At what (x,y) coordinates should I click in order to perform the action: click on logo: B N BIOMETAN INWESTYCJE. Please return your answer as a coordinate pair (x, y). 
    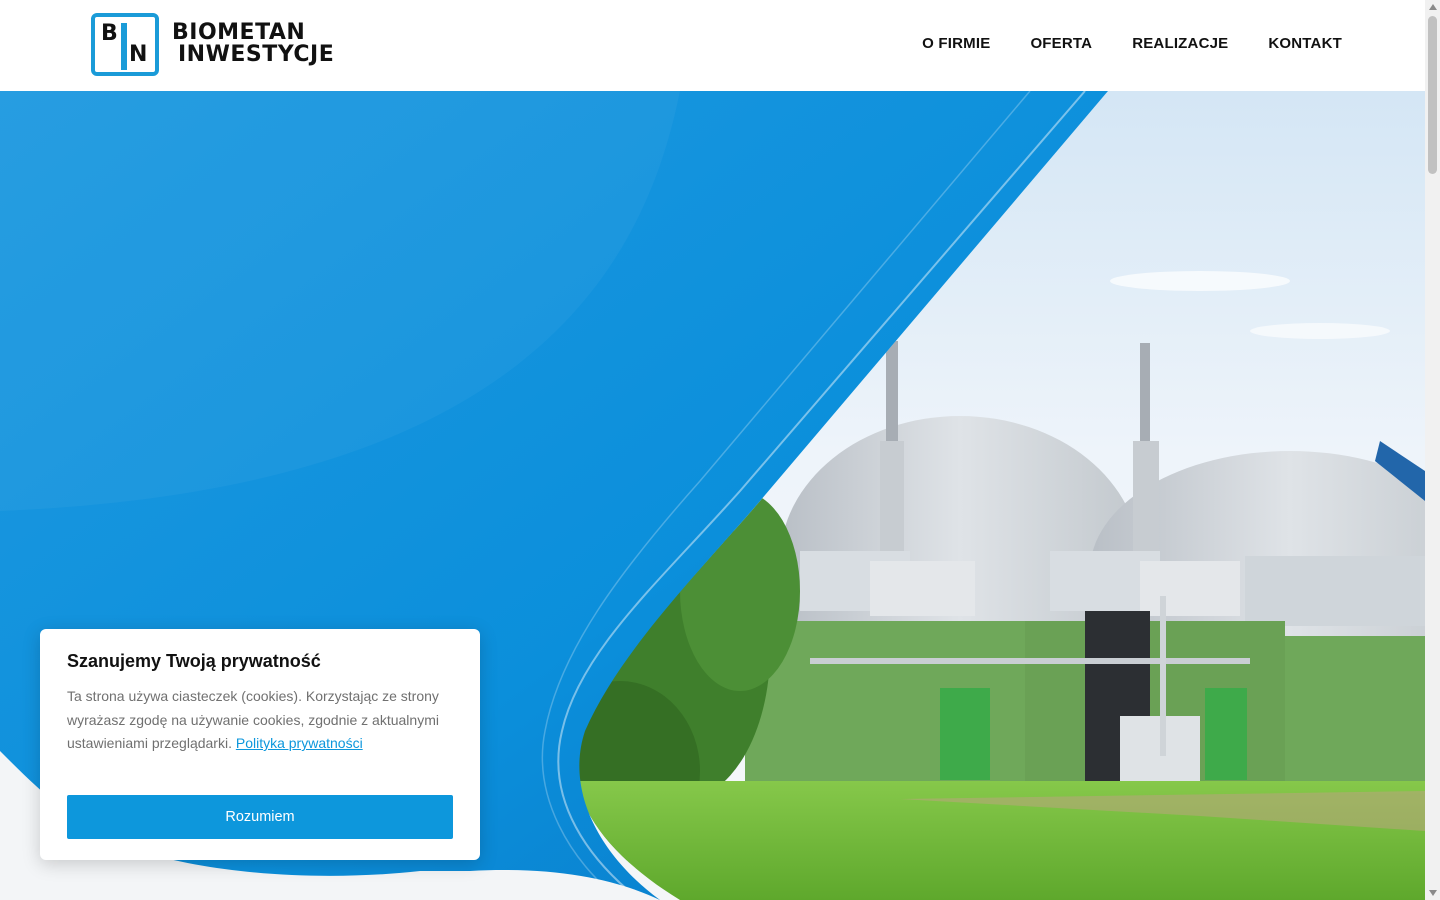
    Looking at the image, I should click on (230, 45).